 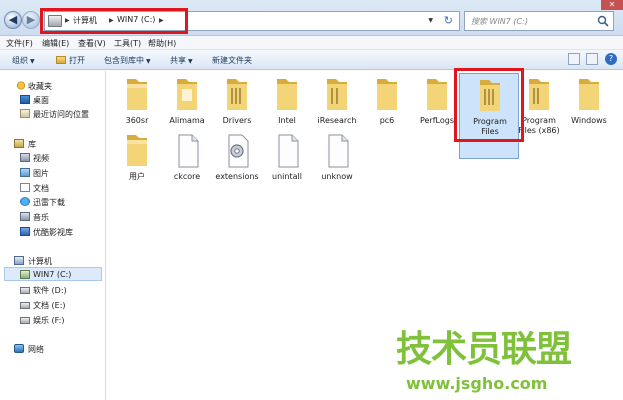 I want to click on watermark-title: 技术员联盟, so click(x=484, y=349).